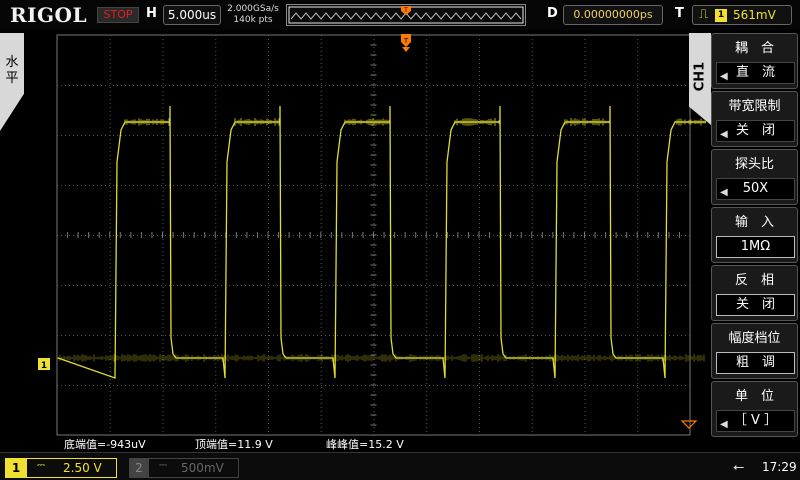 The image size is (800, 480). Describe the element at coordinates (194, 468) in the screenshot. I see `ch2-scale-box: ⎓ 500mV` at that location.